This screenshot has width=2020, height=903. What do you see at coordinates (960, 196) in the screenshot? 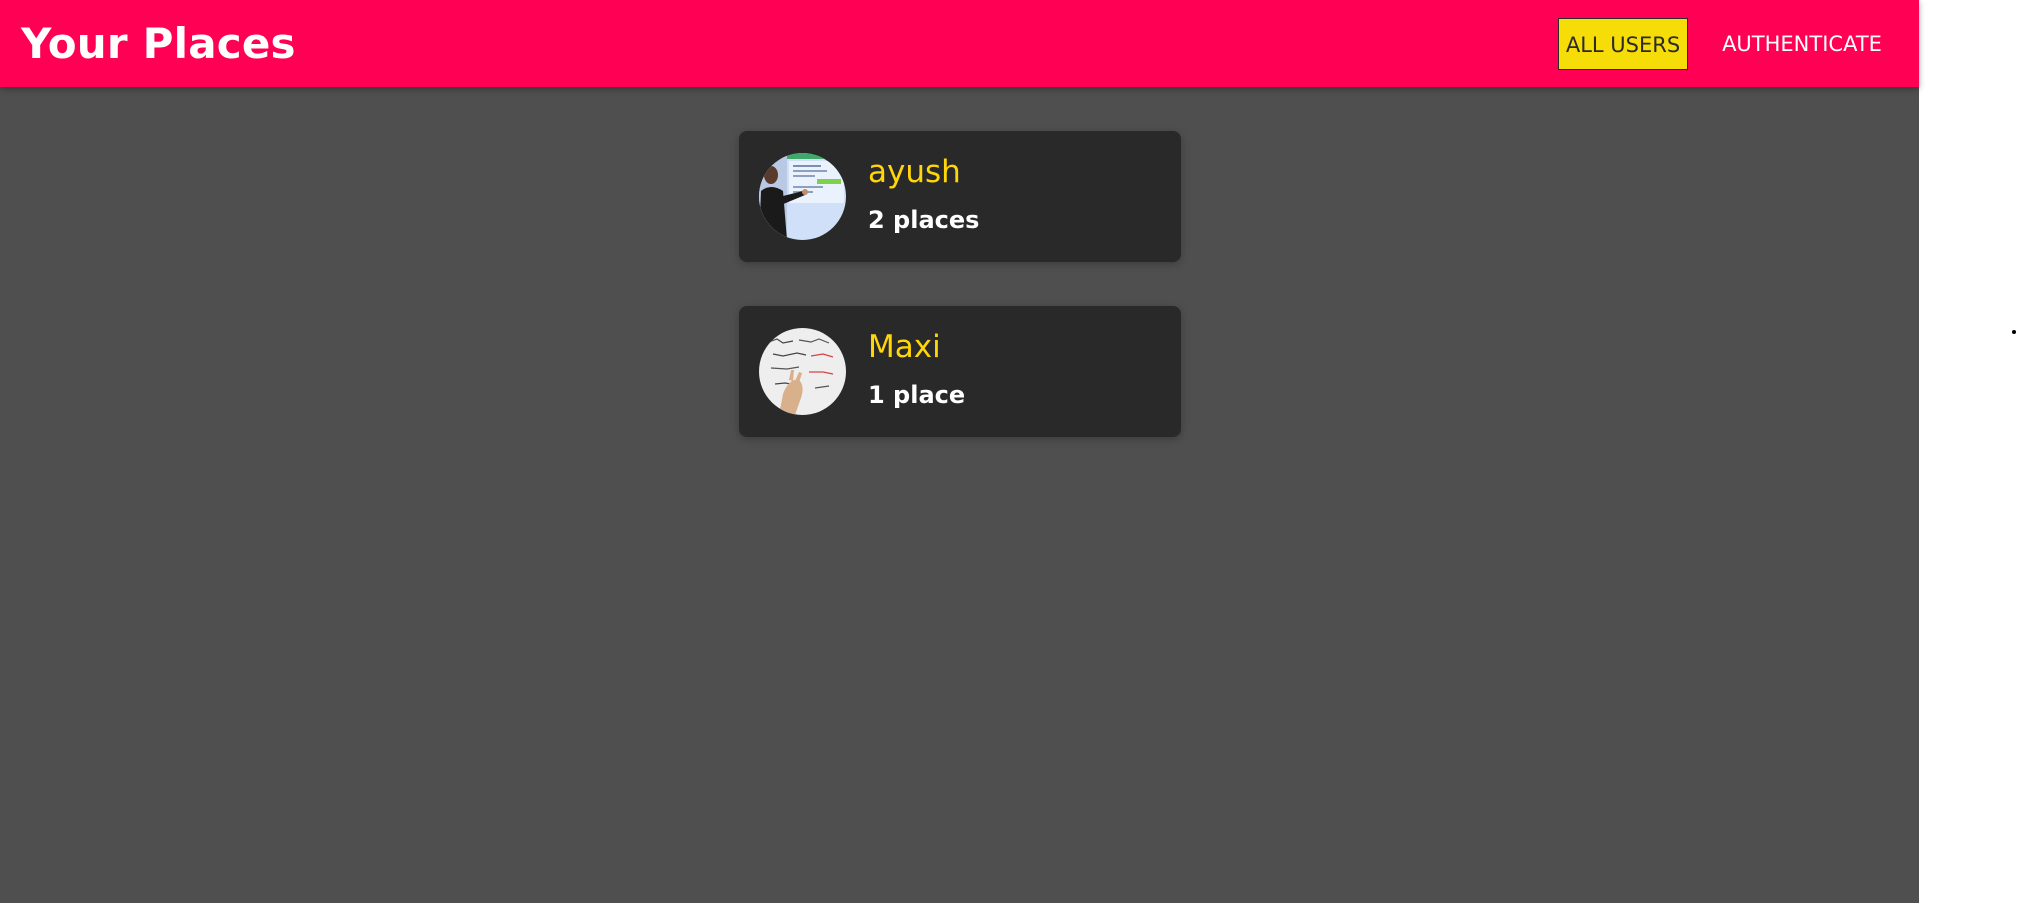
I see `user-card-ayush: ayush 2 places` at bounding box center [960, 196].